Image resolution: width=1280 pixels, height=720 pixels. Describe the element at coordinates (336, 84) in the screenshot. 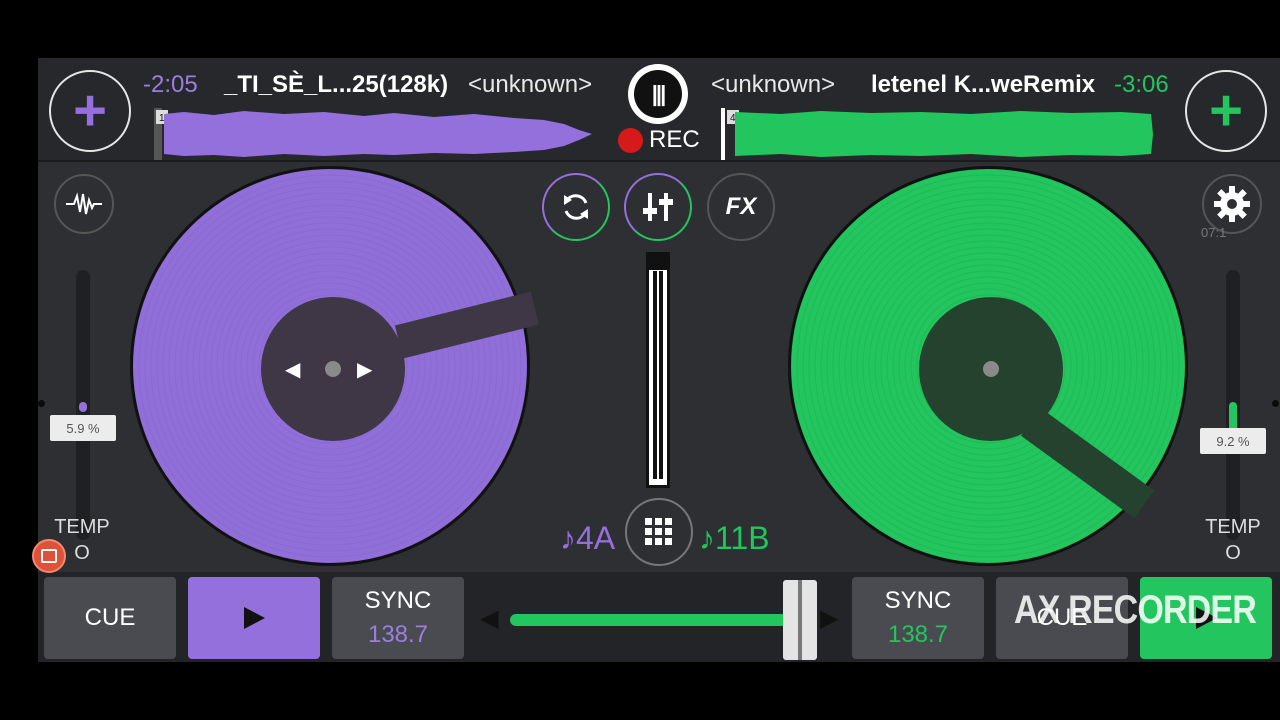

I see `left-track-title: _TI_SÈ_L...25(128k)` at that location.